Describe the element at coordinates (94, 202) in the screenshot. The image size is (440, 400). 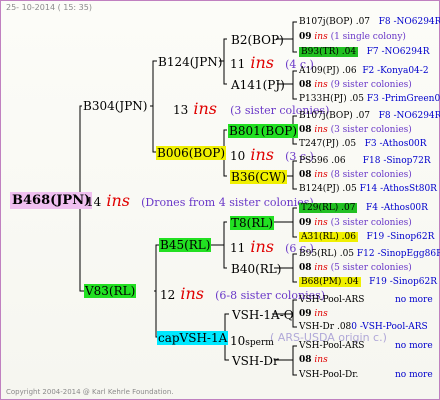
I see `root-gen: 14` at that location.